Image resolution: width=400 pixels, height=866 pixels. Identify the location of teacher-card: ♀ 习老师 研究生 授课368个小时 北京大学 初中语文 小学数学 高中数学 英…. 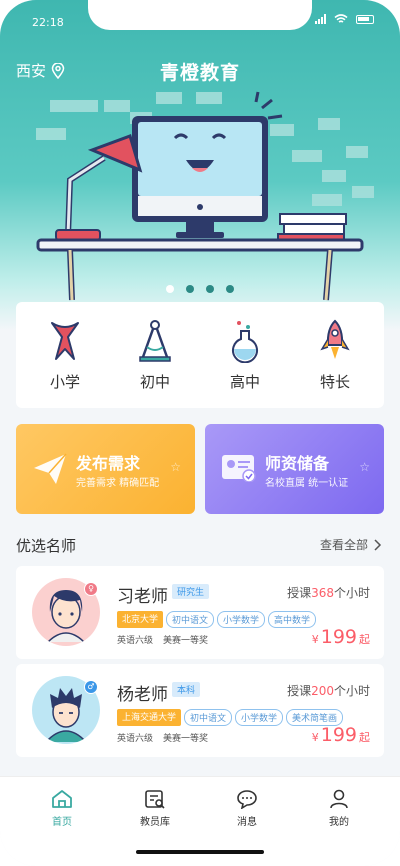
(200, 612).